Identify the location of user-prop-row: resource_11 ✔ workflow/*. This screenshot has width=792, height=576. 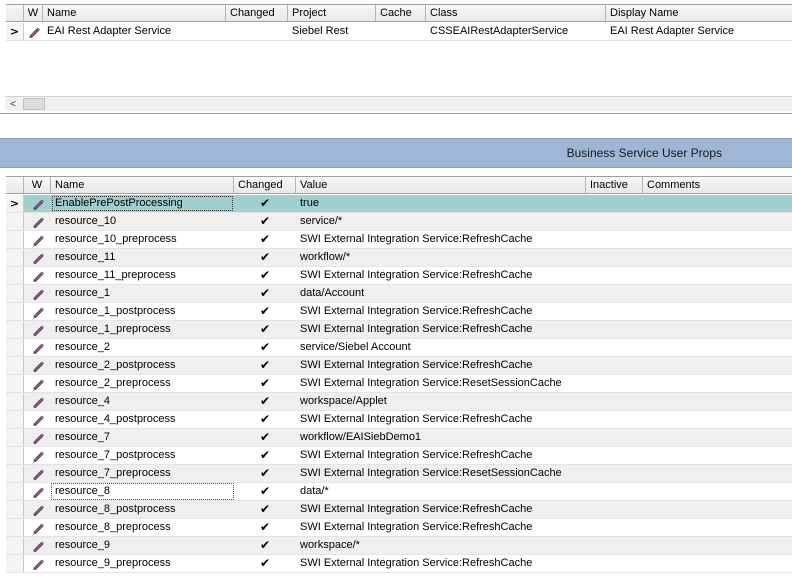
(399, 258).